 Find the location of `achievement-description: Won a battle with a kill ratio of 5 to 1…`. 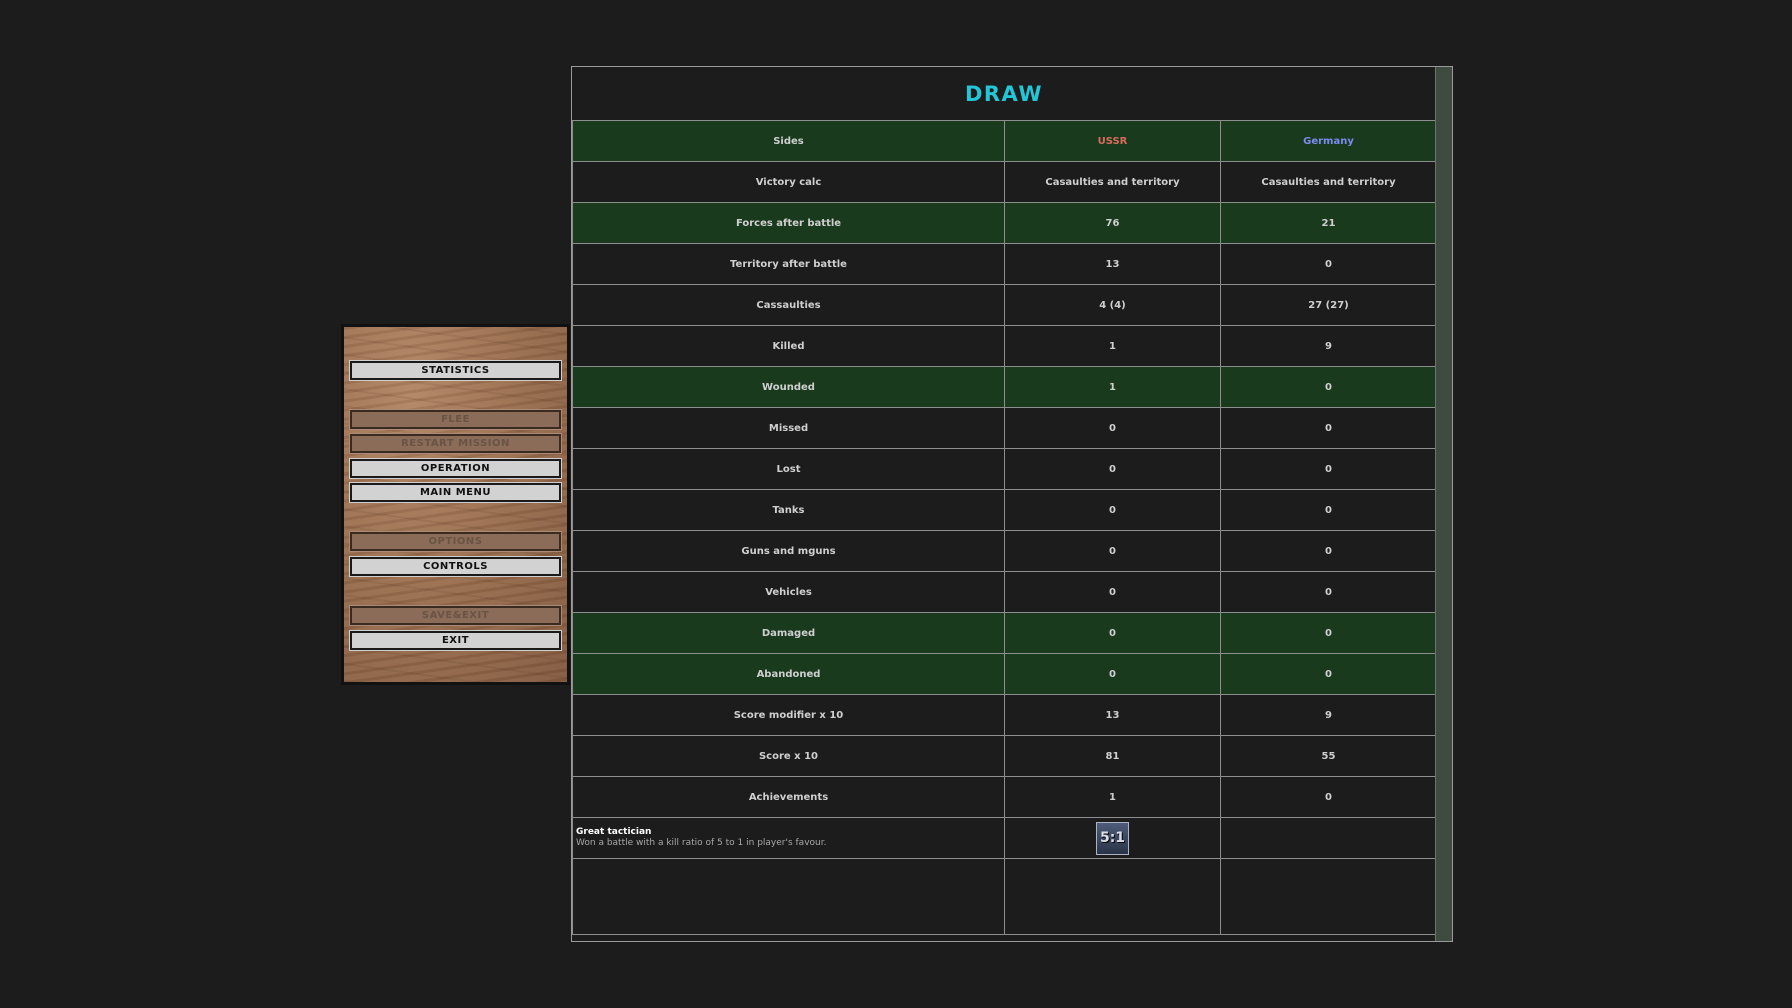

achievement-description: Won a battle with a kill ratio of 5 to 1… is located at coordinates (701, 843).